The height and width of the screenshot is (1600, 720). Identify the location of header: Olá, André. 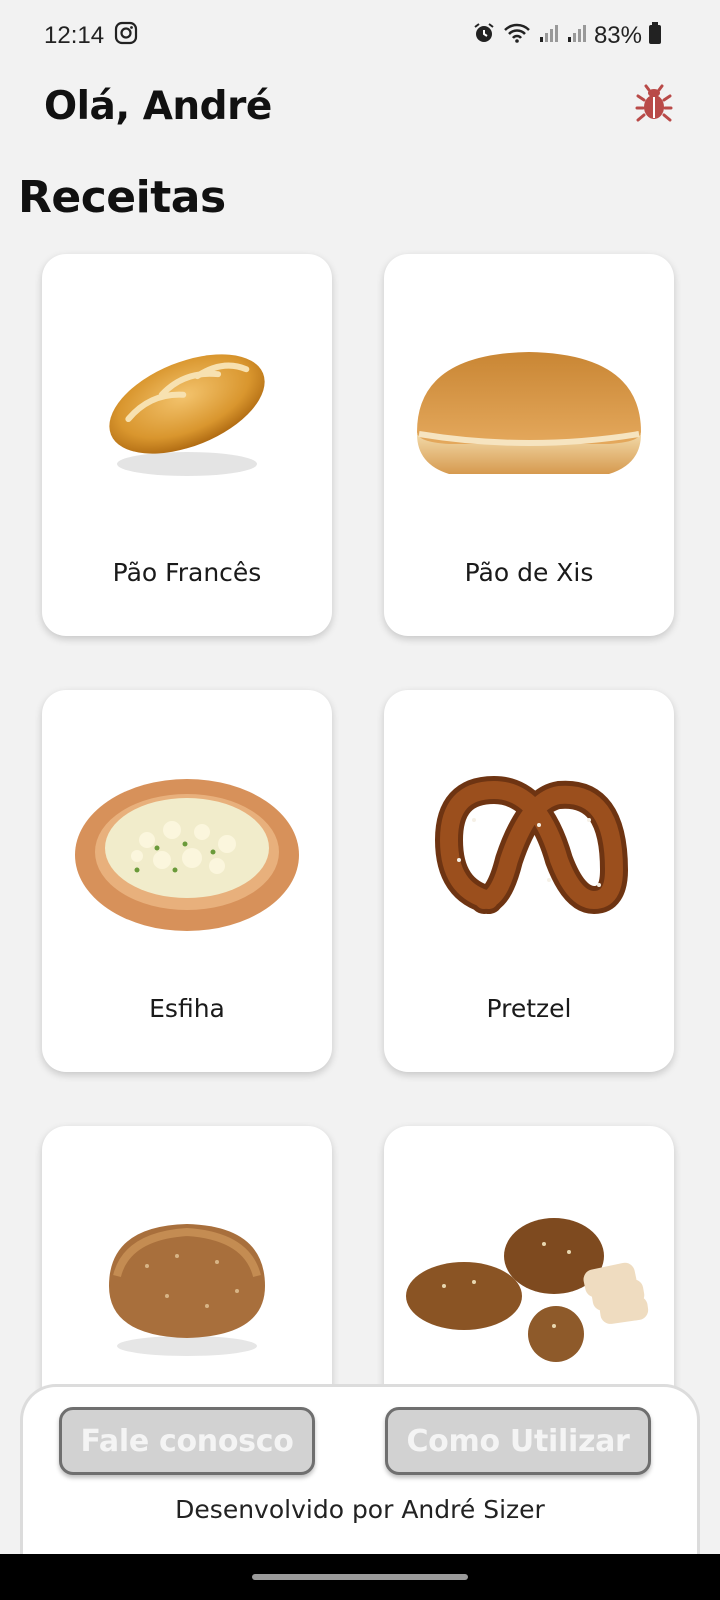
(360, 106).